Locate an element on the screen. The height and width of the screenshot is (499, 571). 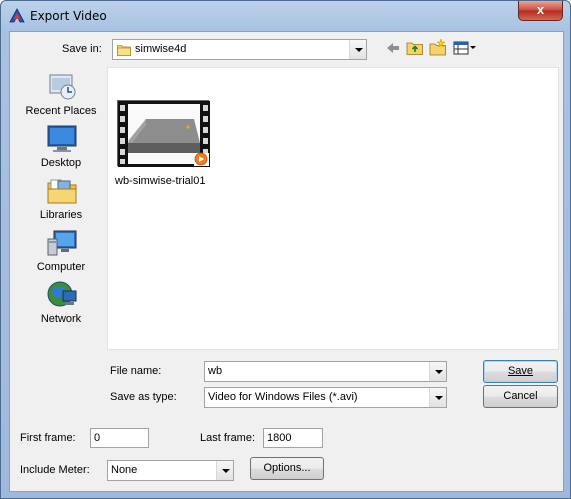
file-item-label: wb-simwise-trial01 is located at coordinates (160, 181).